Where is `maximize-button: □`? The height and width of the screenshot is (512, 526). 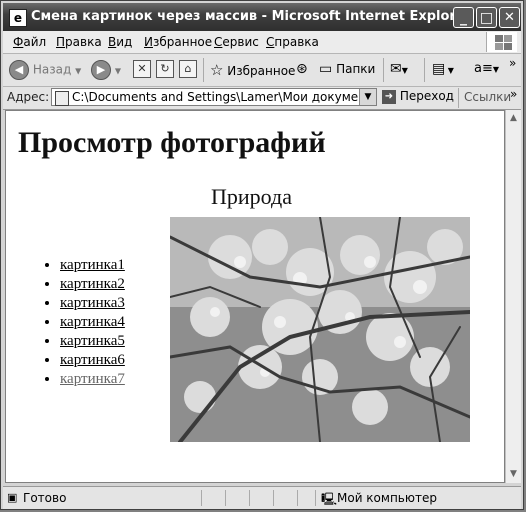 maximize-button: □ is located at coordinates (486, 17).